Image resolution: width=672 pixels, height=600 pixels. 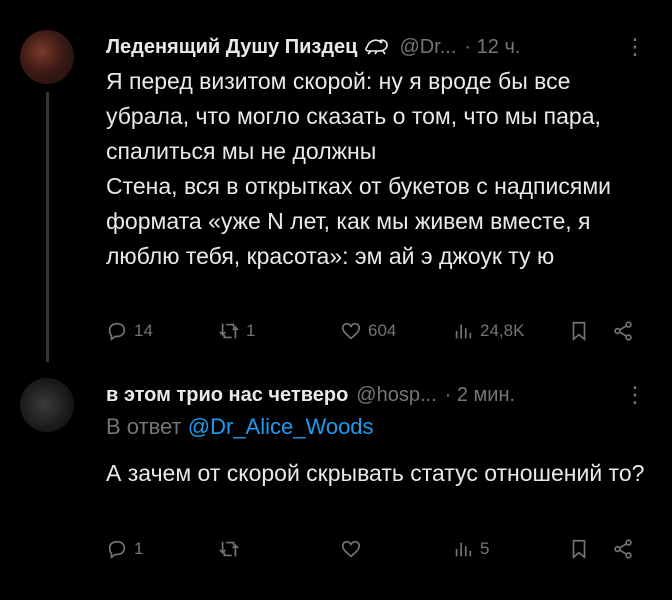 What do you see at coordinates (251, 330) in the screenshot?
I see `retweet-count: 1` at bounding box center [251, 330].